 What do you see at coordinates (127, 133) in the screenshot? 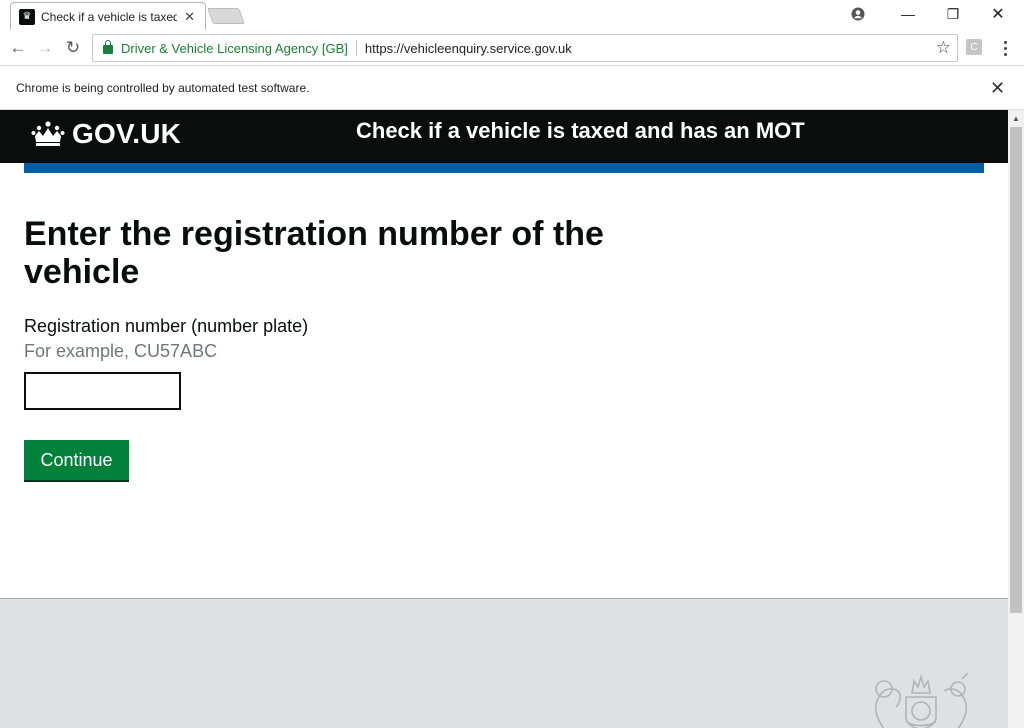
I see `govuk-logotype: GOV.UK` at bounding box center [127, 133].